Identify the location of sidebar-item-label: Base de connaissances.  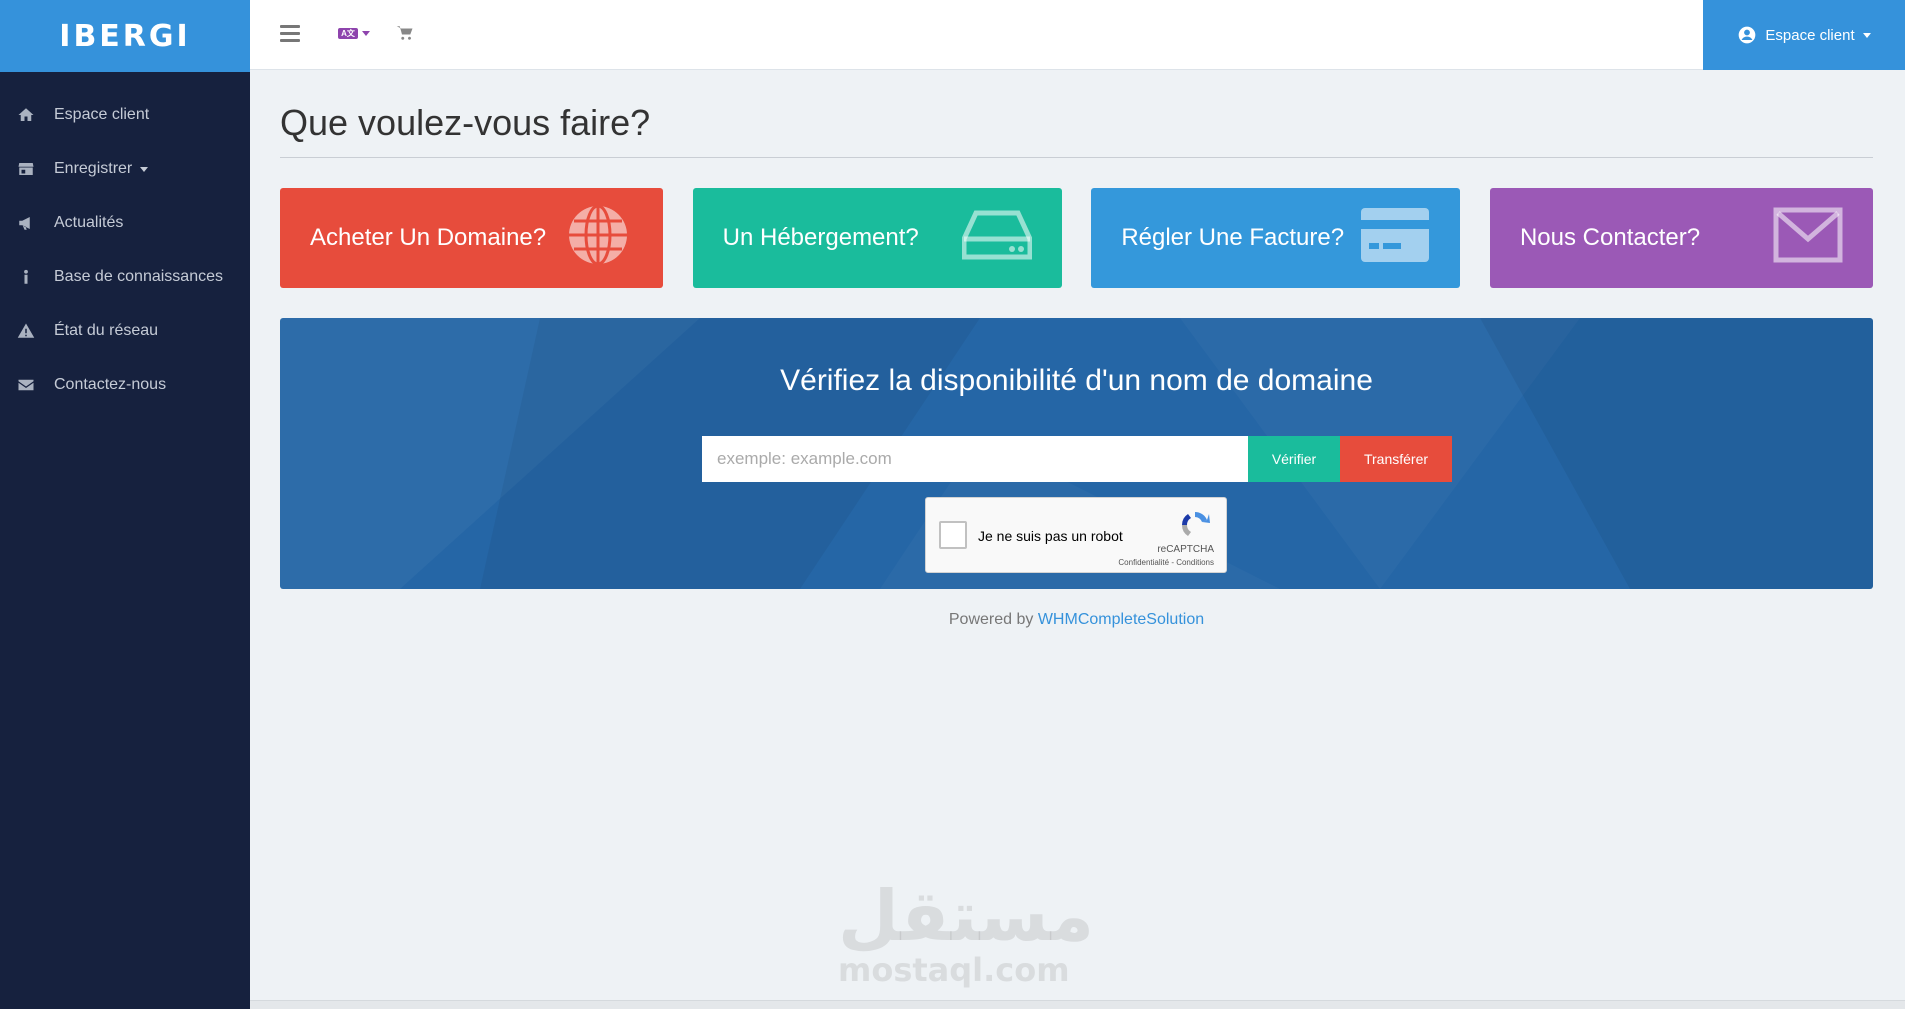
(138, 276).